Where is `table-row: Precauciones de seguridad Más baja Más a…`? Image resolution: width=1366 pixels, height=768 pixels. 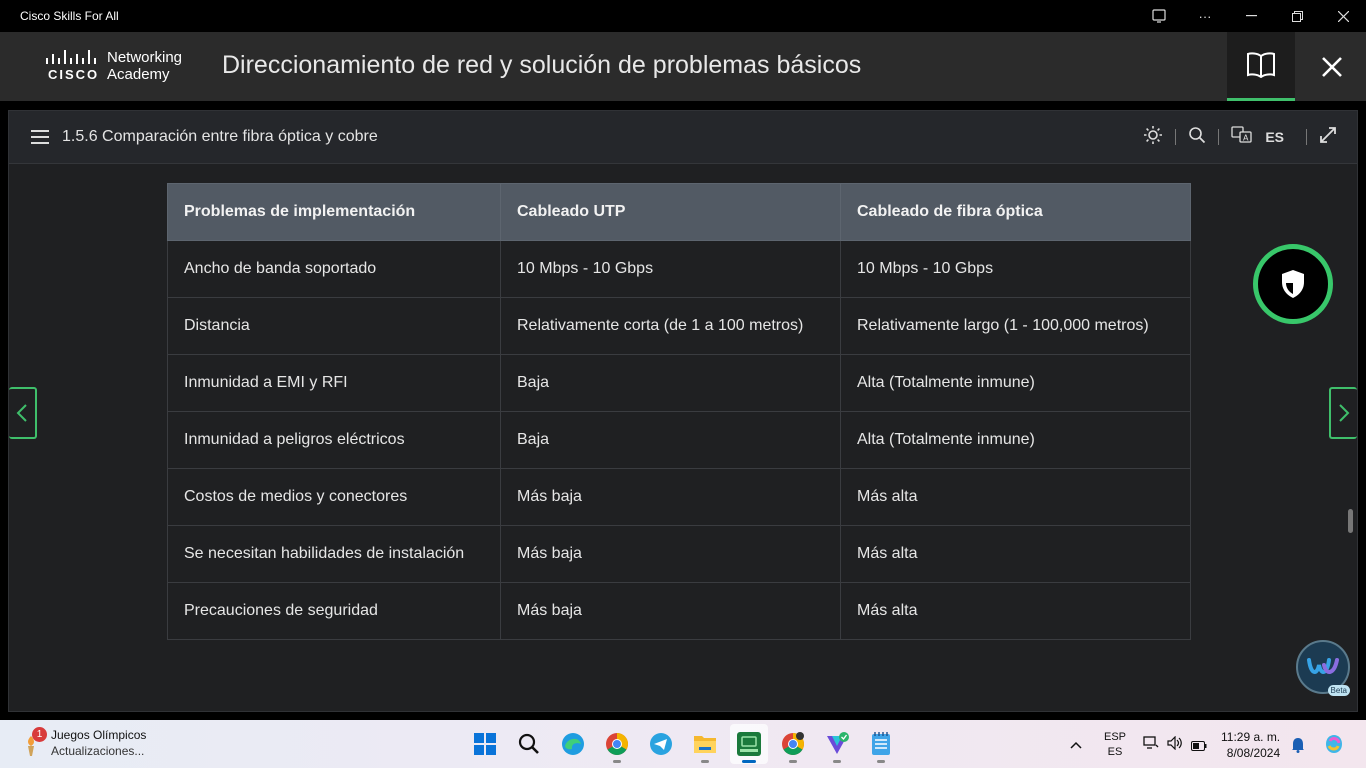 table-row: Precauciones de seguridad Más baja Más a… is located at coordinates (679, 611).